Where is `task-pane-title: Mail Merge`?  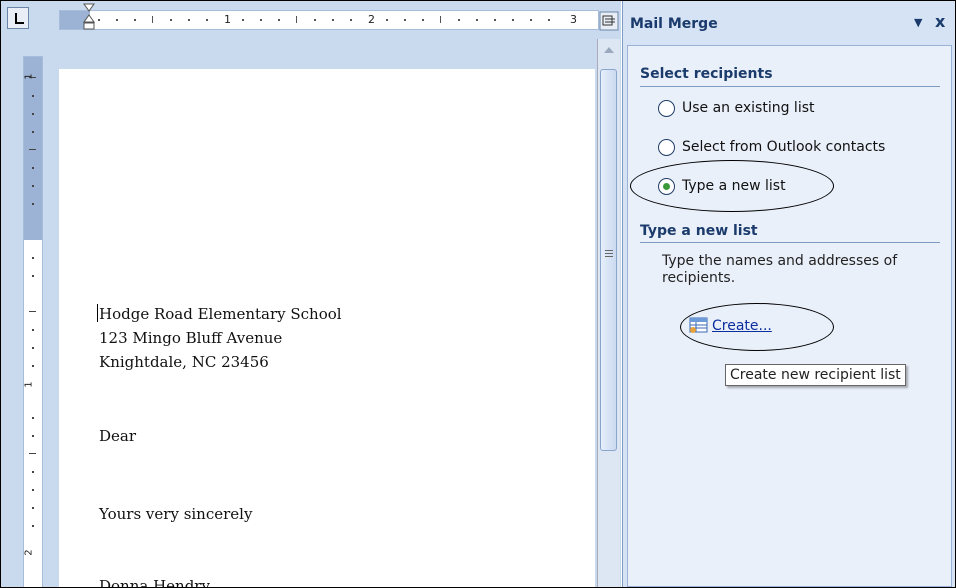 task-pane-title: Mail Merge is located at coordinates (674, 24).